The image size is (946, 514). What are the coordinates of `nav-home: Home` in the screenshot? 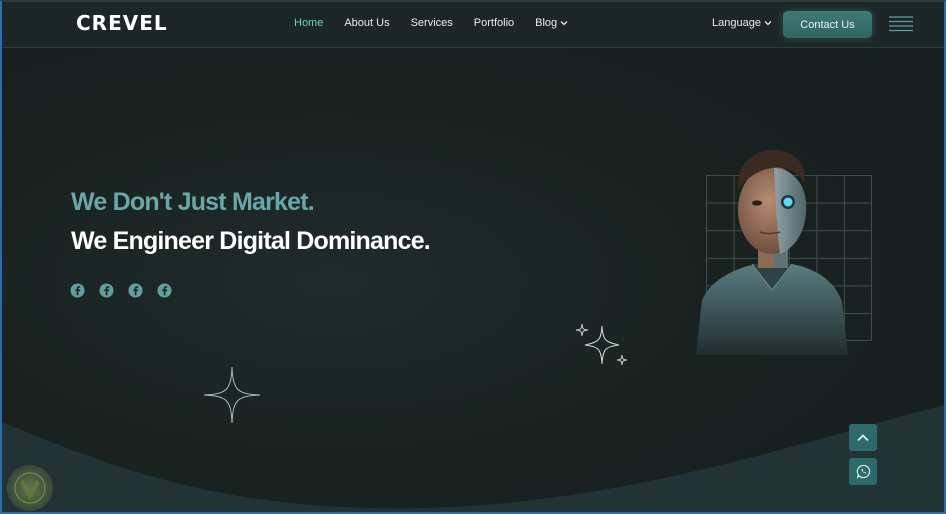 It's located at (308, 23).